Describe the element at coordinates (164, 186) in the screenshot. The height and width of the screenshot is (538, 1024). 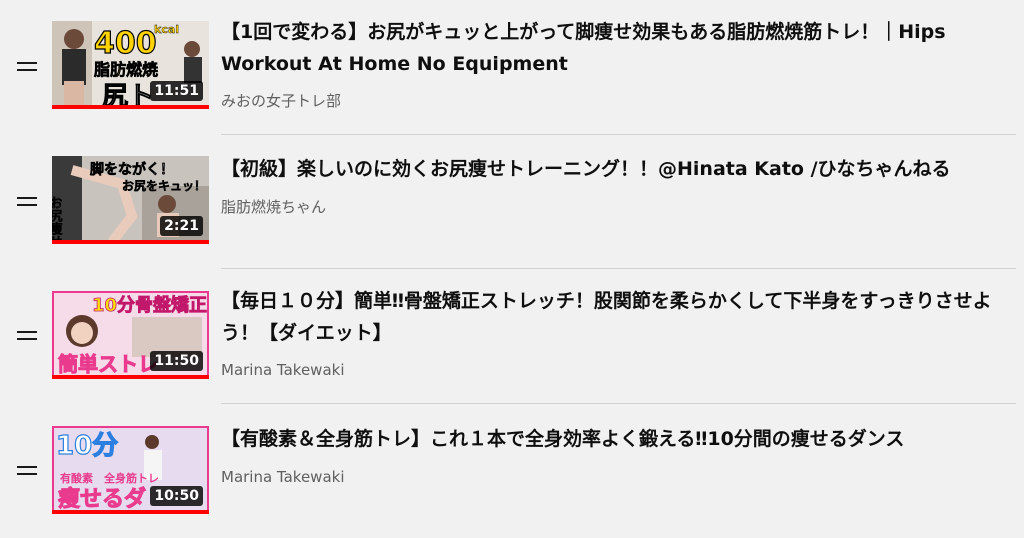
I see `thumbnail-text: お尻をキュッ！` at that location.